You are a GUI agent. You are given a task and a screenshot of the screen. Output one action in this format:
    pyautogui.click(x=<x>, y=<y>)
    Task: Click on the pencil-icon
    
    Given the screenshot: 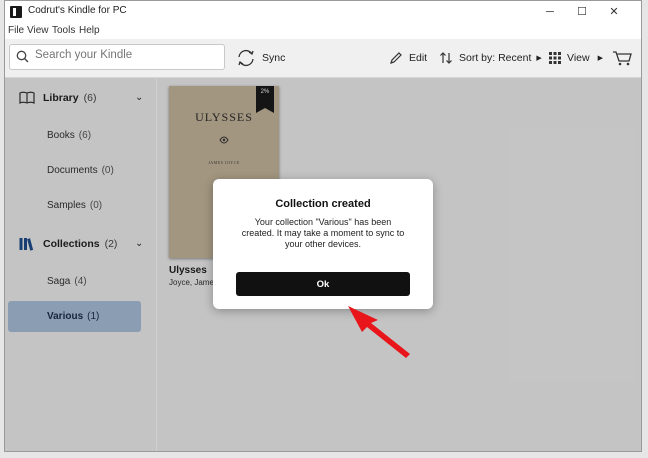 What is the action you would take?
    pyautogui.click(x=396, y=58)
    